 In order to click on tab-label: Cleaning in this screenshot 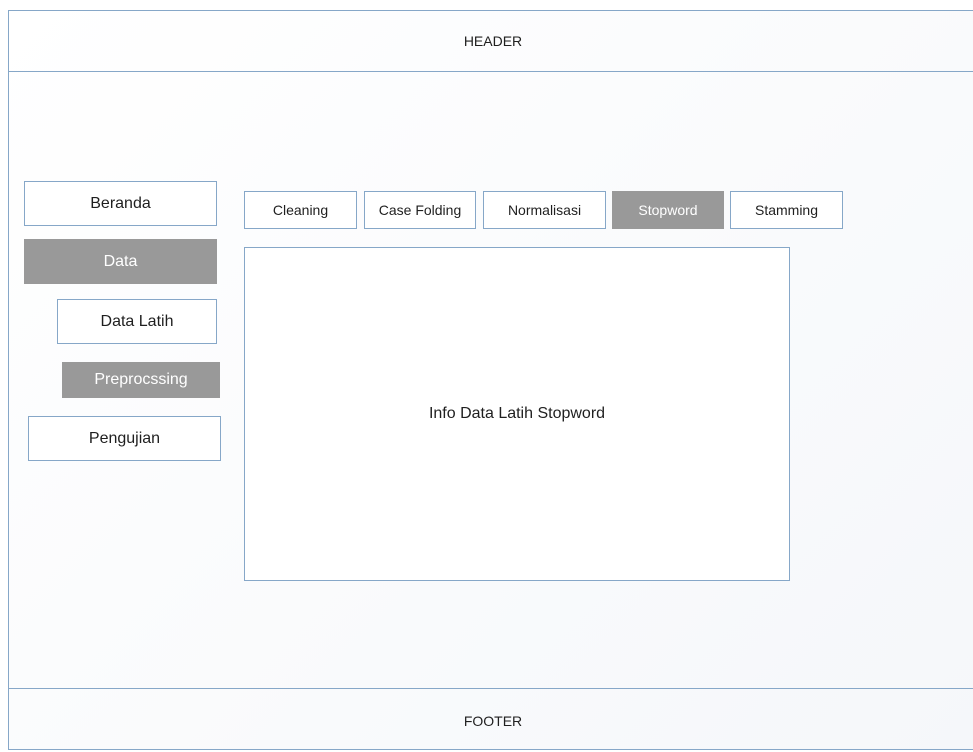, I will do `click(300, 210)`.